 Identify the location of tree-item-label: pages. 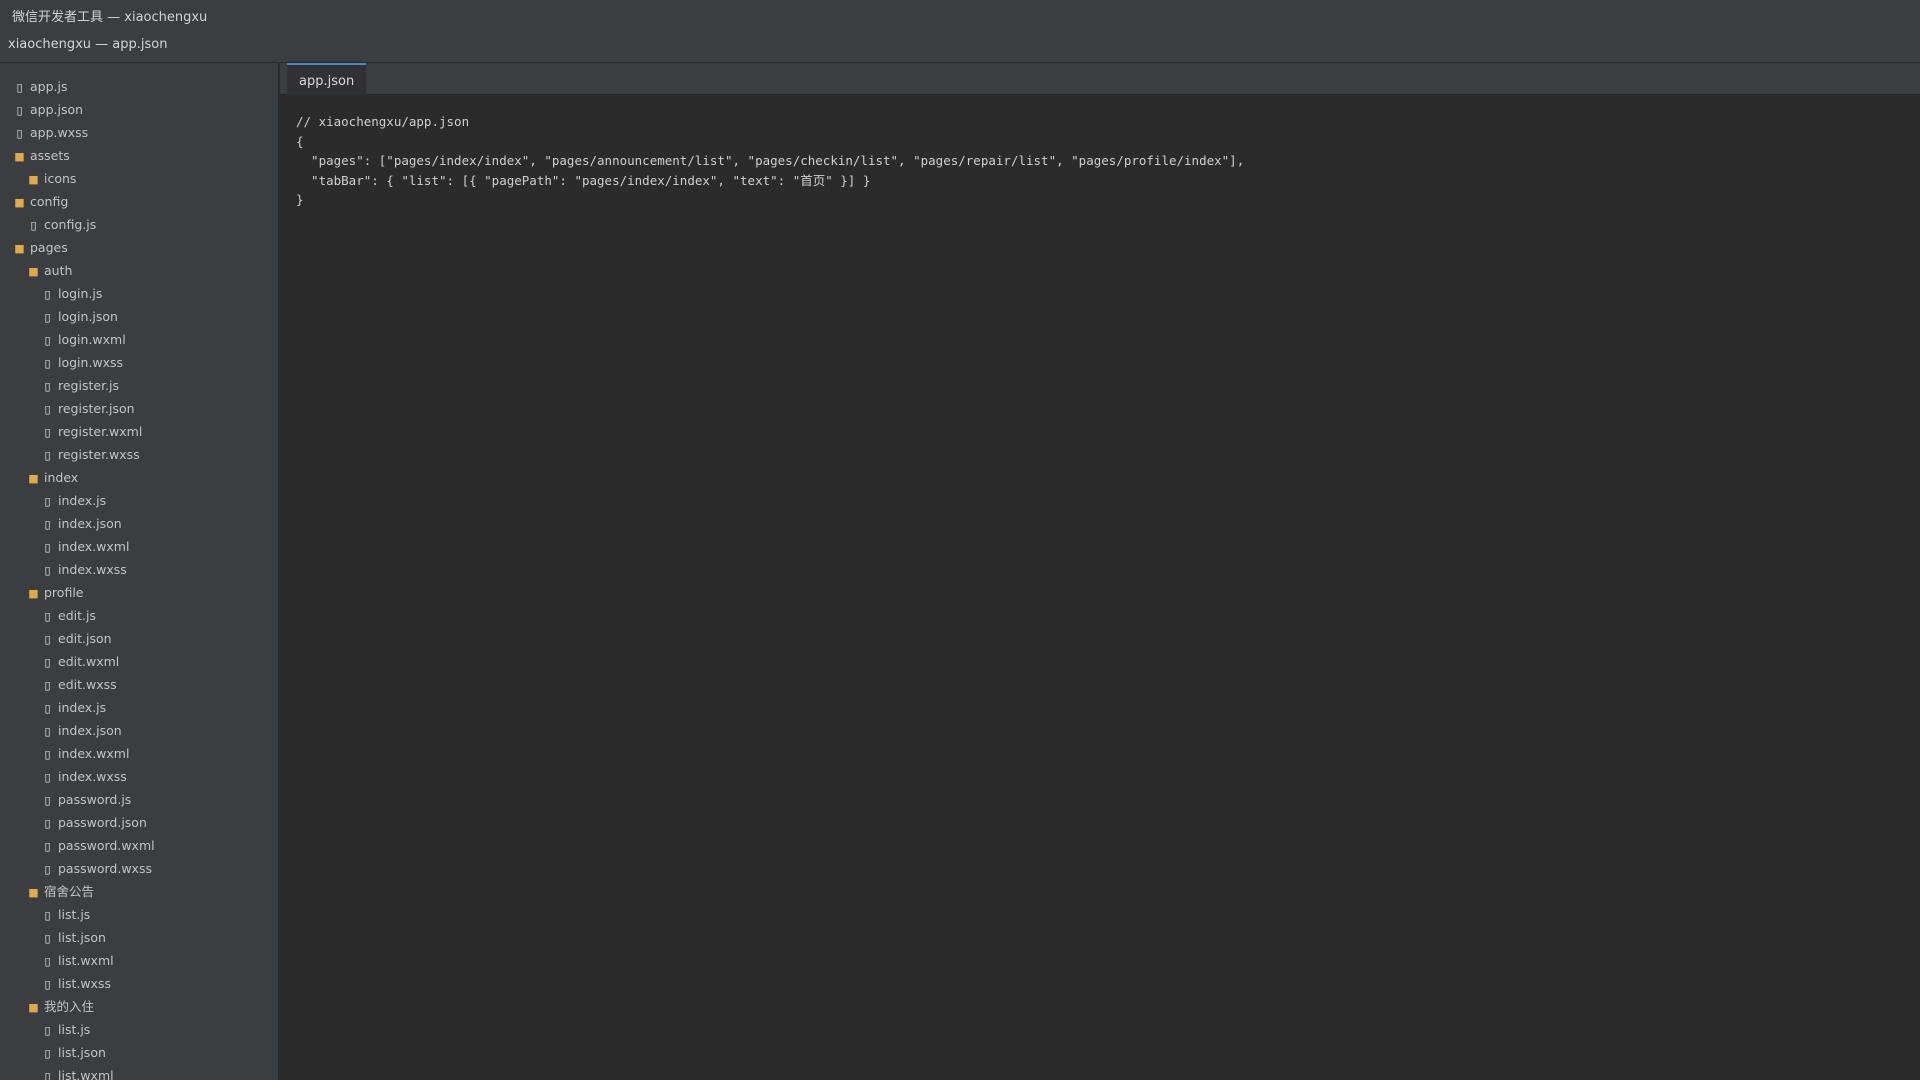
(49, 247).